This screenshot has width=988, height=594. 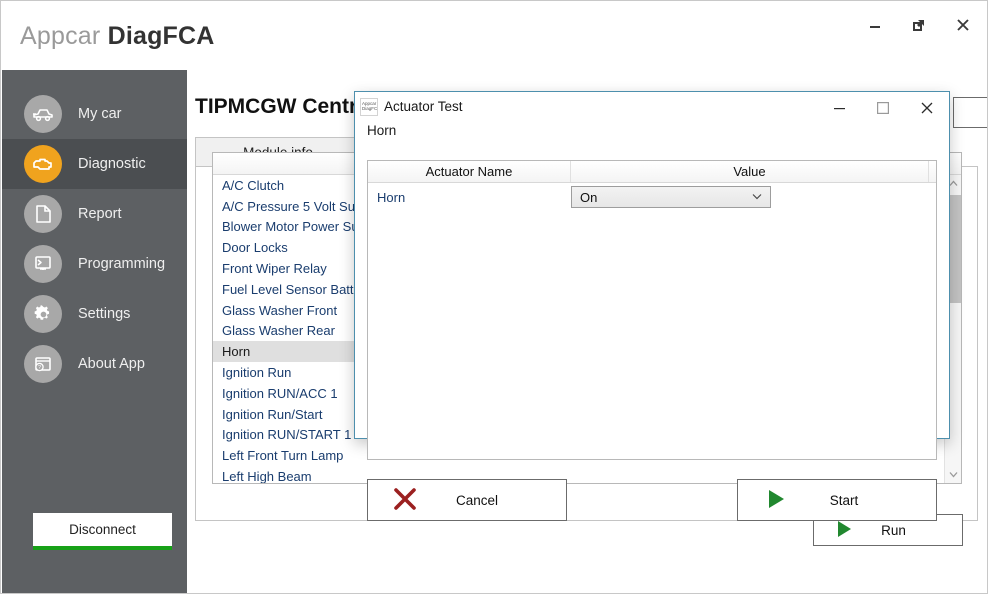 I want to click on column-header-value: Value, so click(x=750, y=171).